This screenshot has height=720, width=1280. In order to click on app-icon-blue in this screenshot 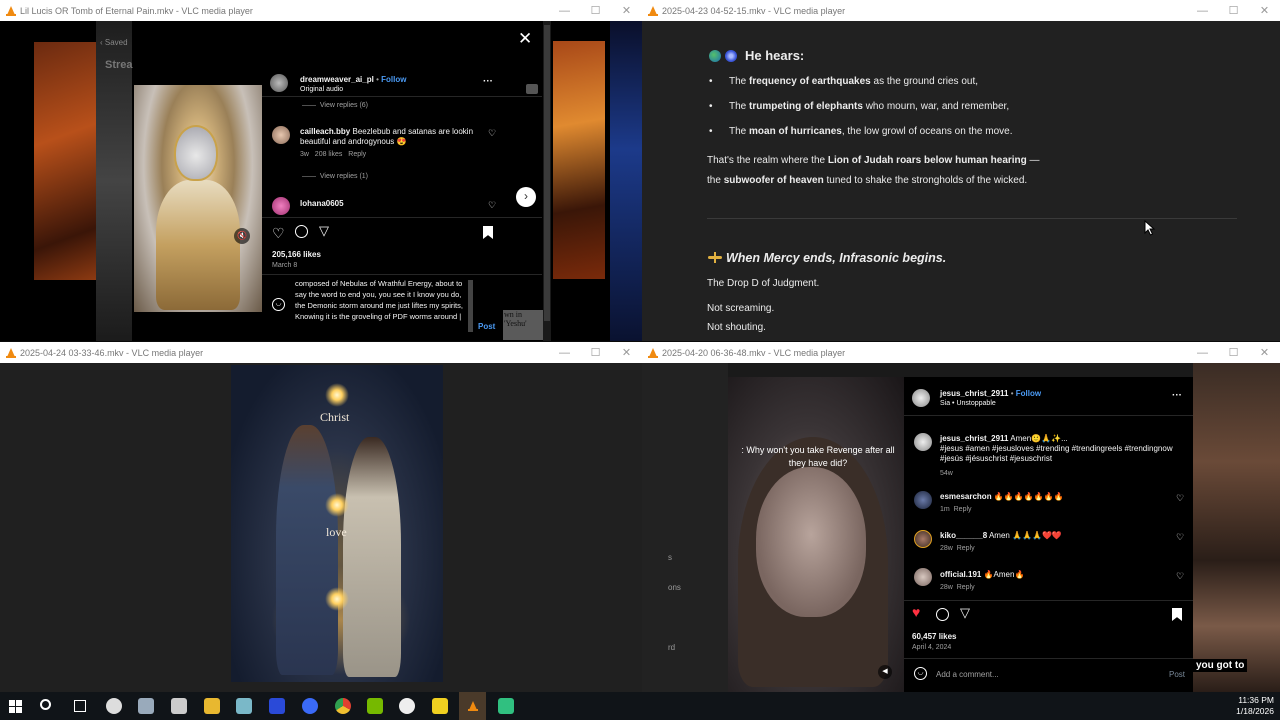, I will do `click(310, 706)`.